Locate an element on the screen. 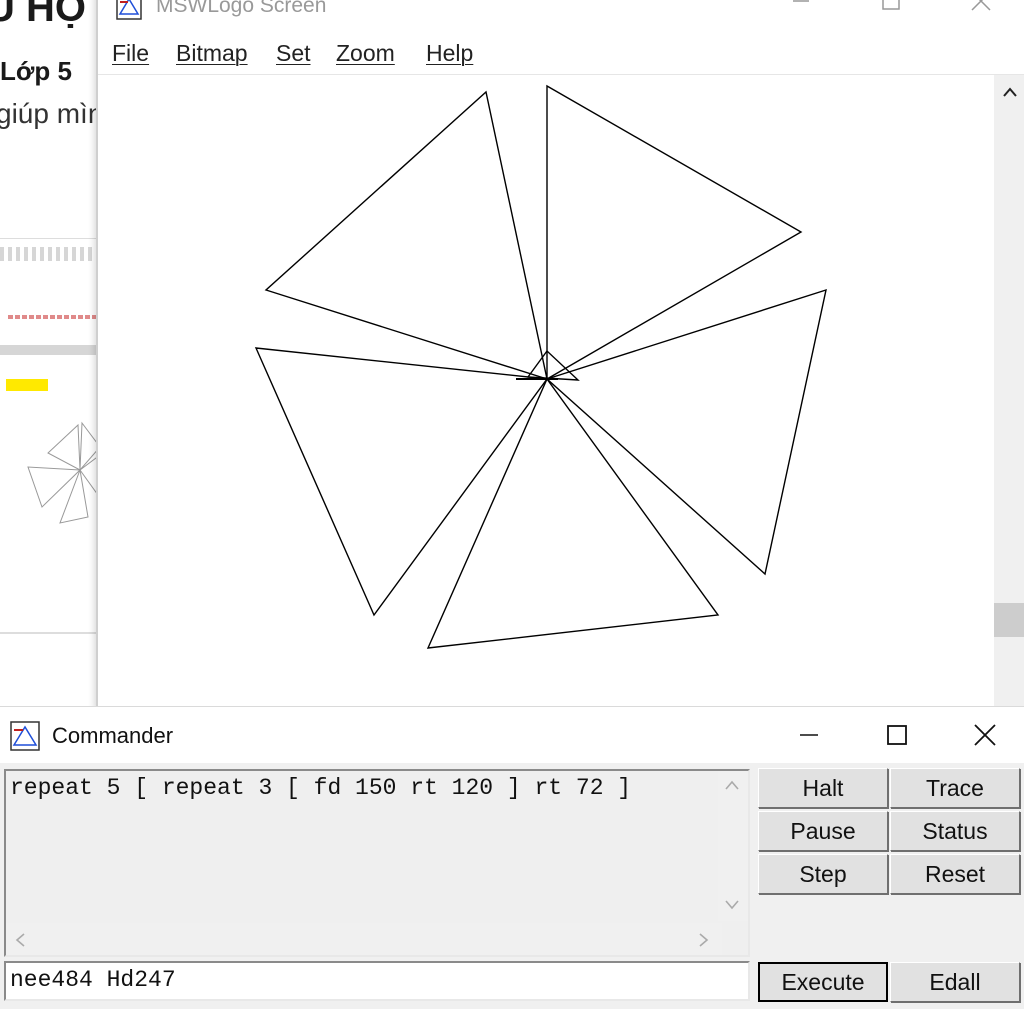 This screenshot has height=1009, width=1024. close-button is located at coordinates (981, 8).